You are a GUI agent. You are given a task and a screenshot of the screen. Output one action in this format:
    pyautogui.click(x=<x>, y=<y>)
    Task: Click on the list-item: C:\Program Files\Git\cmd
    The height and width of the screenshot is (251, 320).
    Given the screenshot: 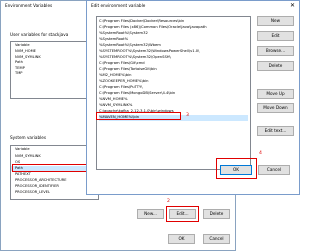 What is the action you would take?
    pyautogui.click(x=173, y=64)
    